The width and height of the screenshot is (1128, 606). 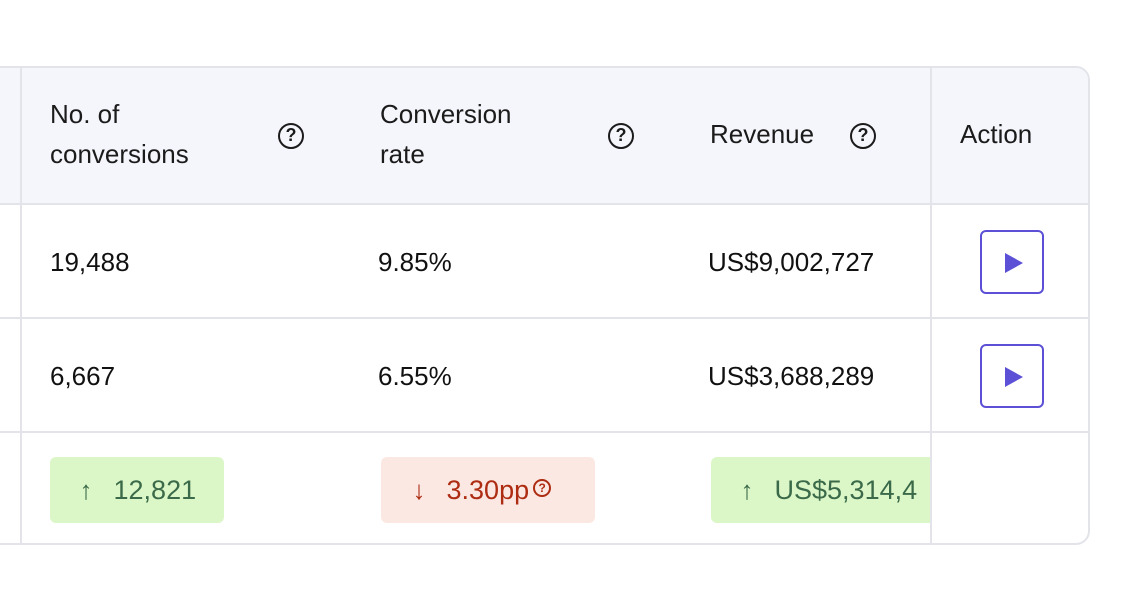 I want to click on cell-conversions: 19,488, so click(x=90, y=262).